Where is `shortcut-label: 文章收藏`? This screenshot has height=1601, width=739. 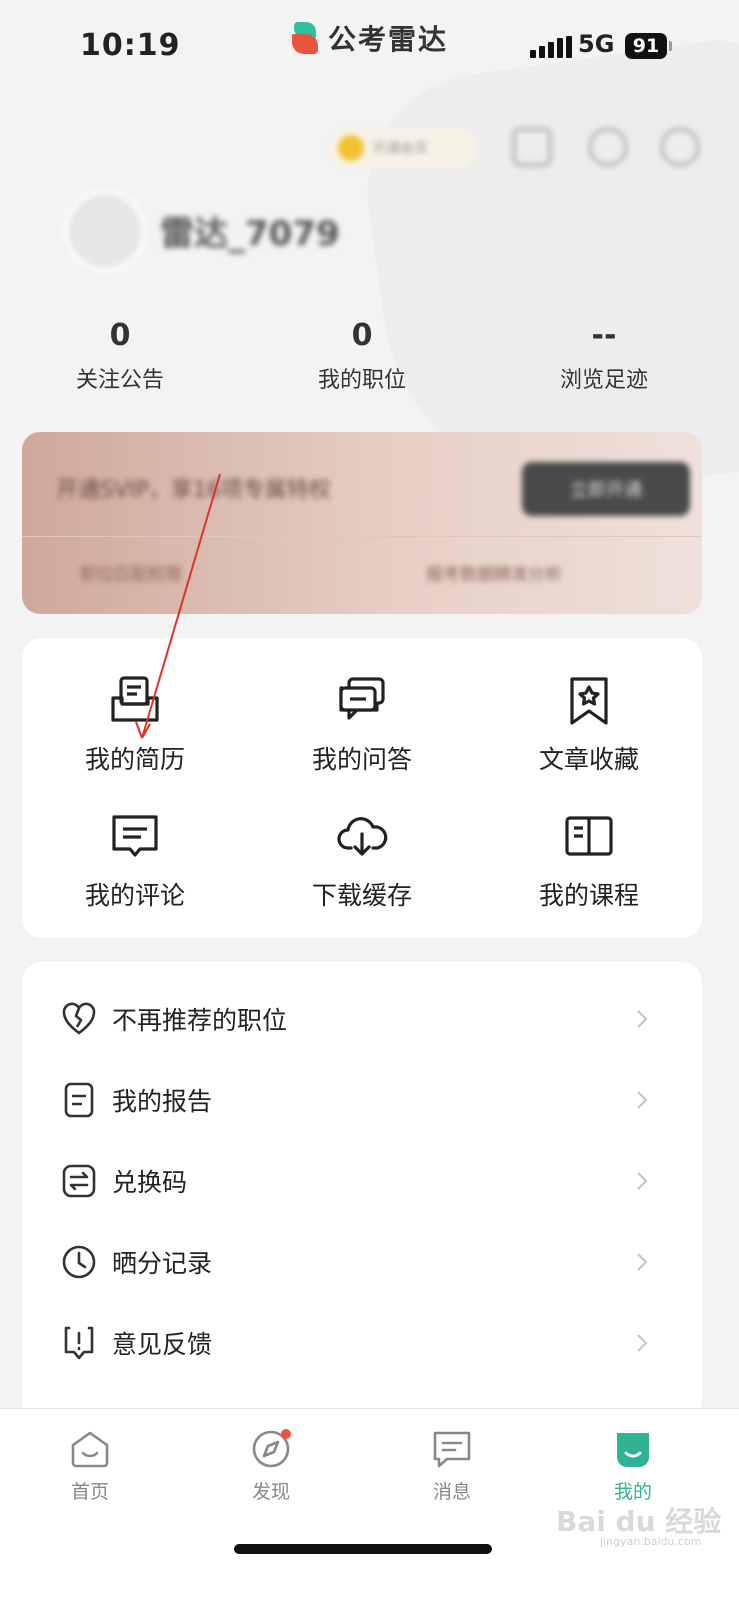 shortcut-label: 文章收藏 is located at coordinates (588, 759).